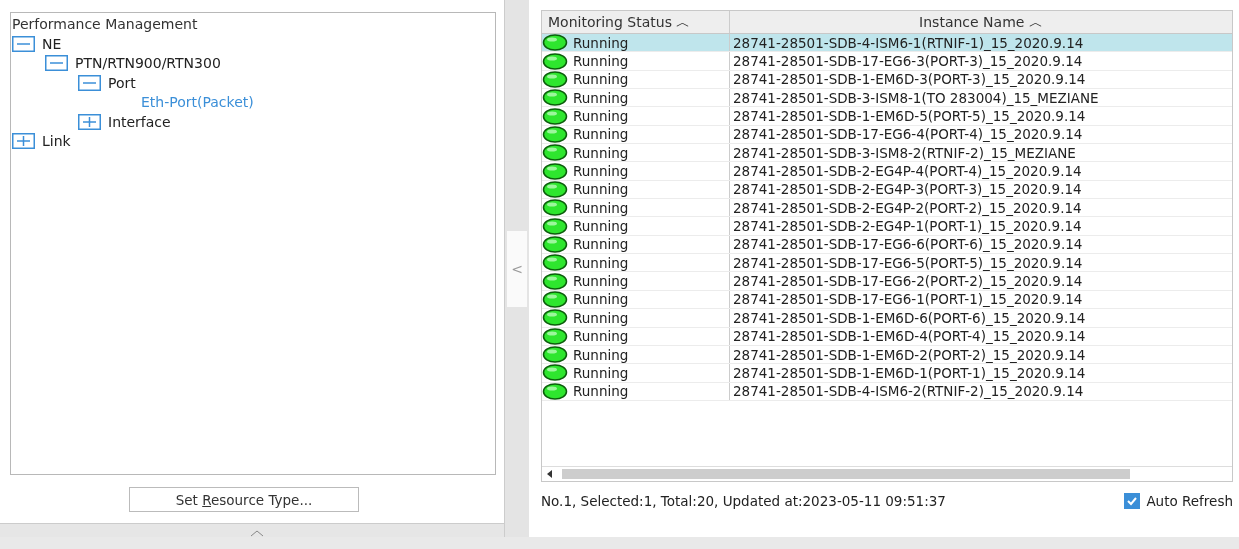 This screenshot has width=1239, height=549. Describe the element at coordinates (904, 152) in the screenshot. I see `table-cell: 28741-28501-SDB-3-ISM8-2(RTNIF-2)_15_MEZIANE` at that location.